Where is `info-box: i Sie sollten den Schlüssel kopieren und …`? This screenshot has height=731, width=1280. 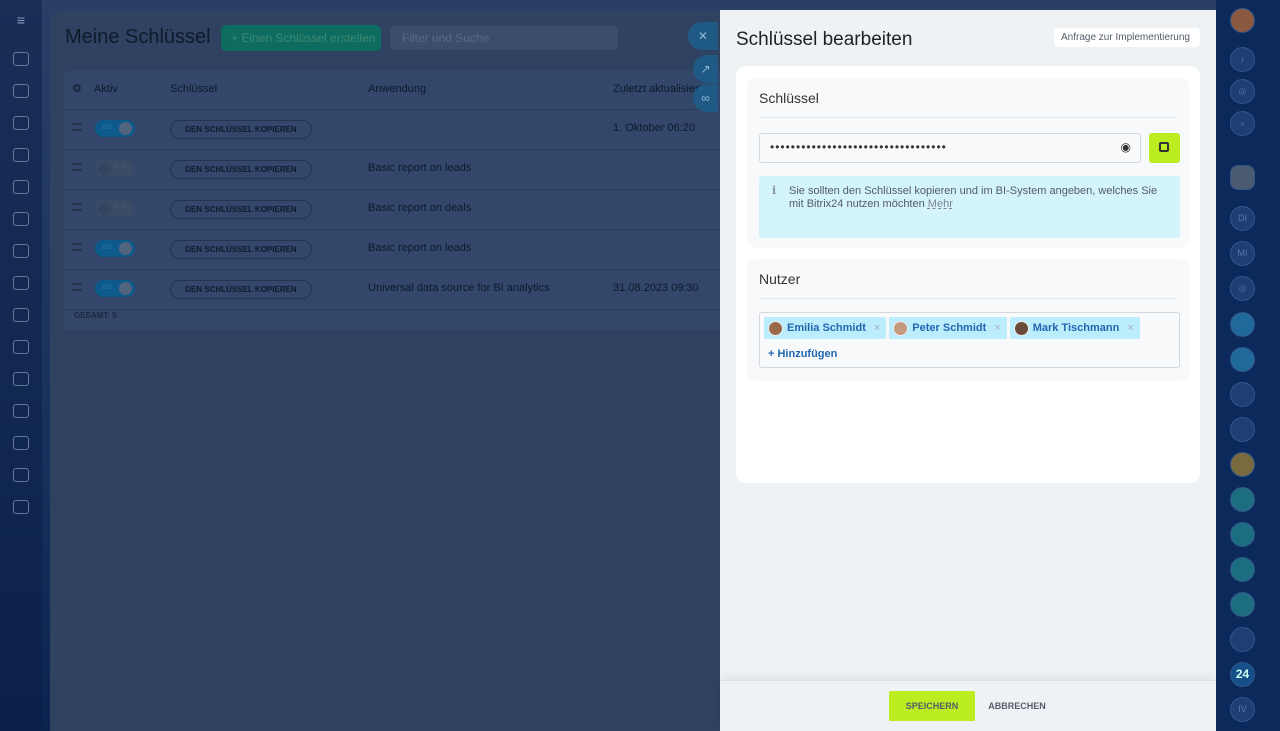
info-box: i Sie sollten den Schlüssel kopieren und … is located at coordinates (969, 207).